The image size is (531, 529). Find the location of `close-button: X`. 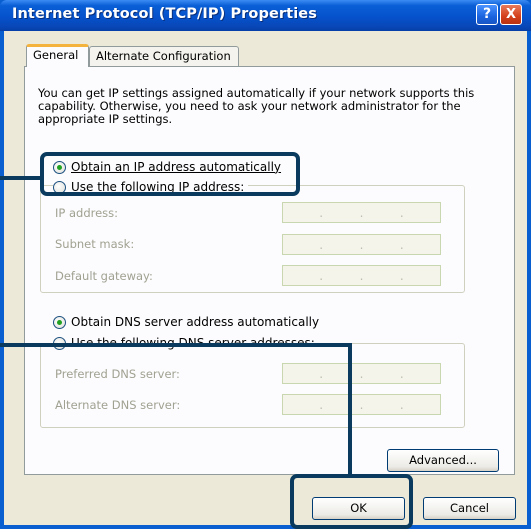

close-button: X is located at coordinates (511, 14).